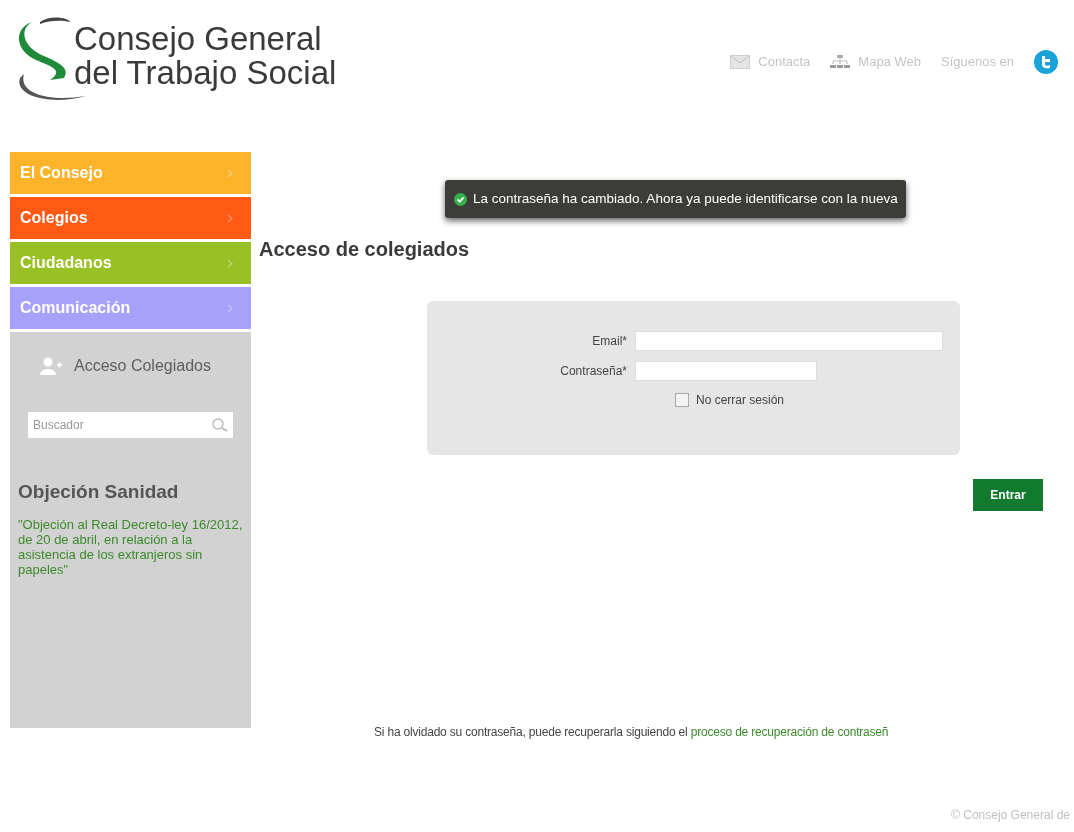 Image resolution: width=1074 pixels, height=832 pixels. I want to click on menu-item: El Consejo, so click(130, 173).